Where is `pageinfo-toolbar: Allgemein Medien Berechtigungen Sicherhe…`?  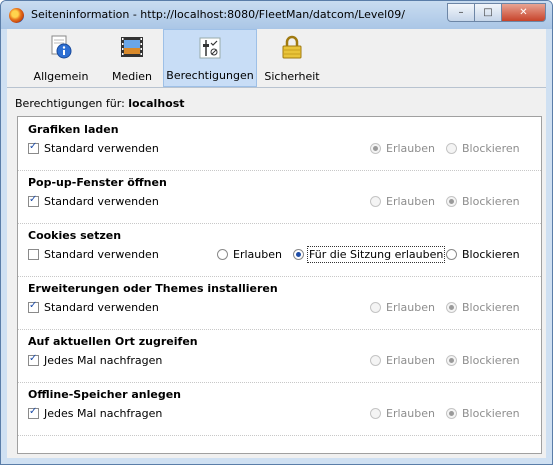
pageinfo-toolbar: Allgemein Medien Berechtigungen Sicherhe… is located at coordinates (276, 58).